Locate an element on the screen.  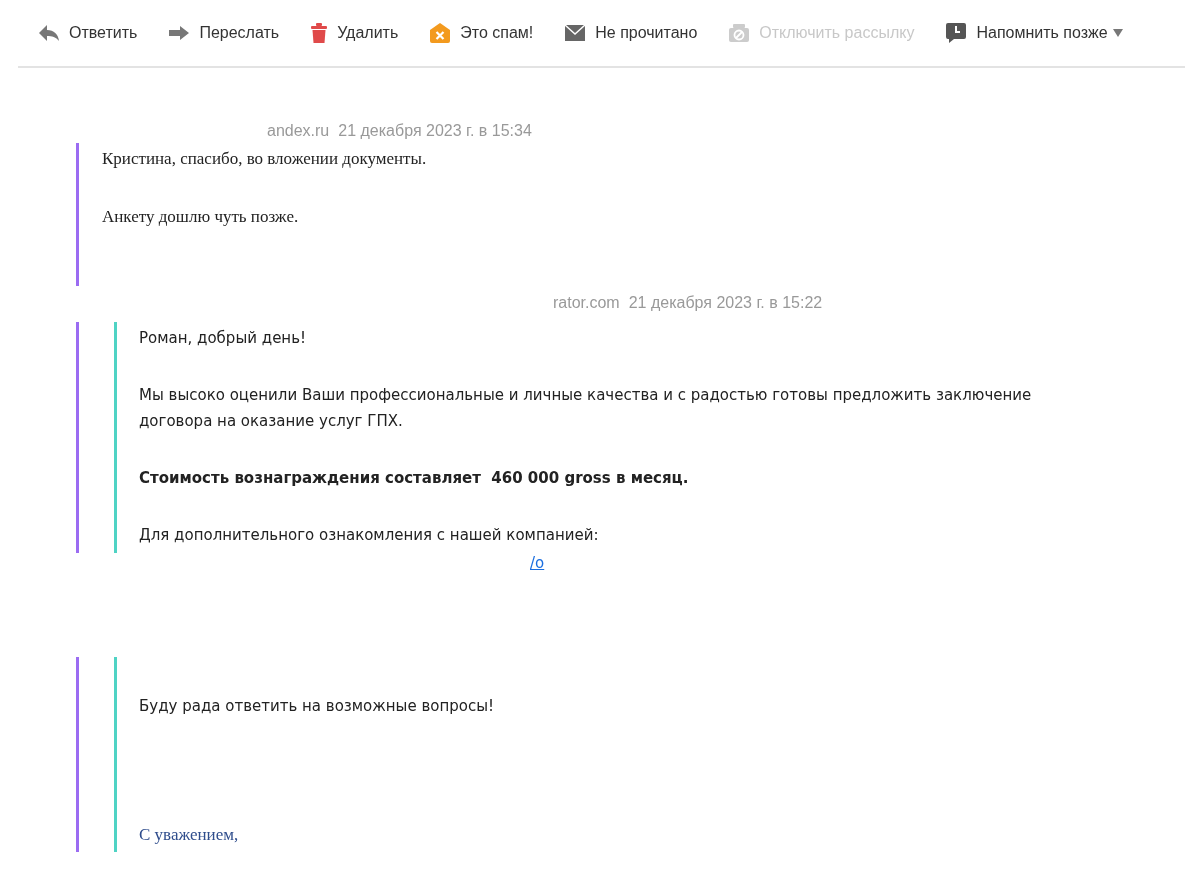
forward-arrow-icon is located at coordinates (179, 33).